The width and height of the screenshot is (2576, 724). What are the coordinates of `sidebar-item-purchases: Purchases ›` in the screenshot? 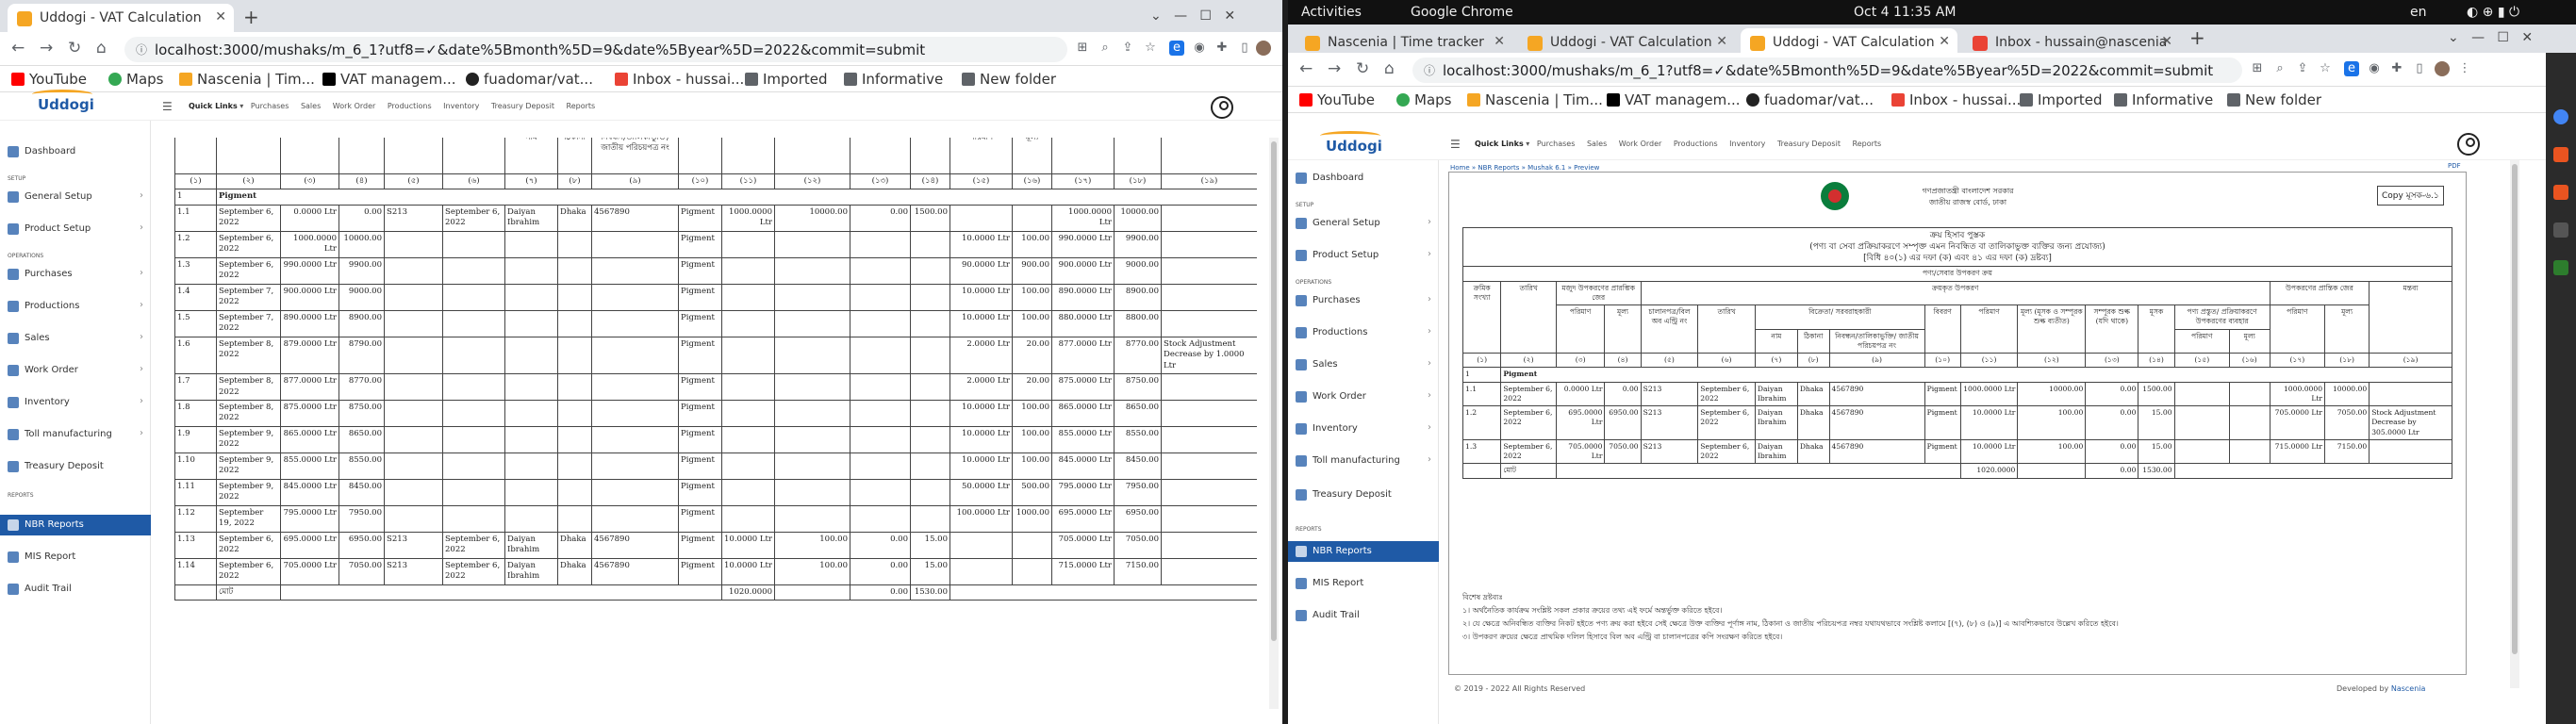 It's located at (75, 274).